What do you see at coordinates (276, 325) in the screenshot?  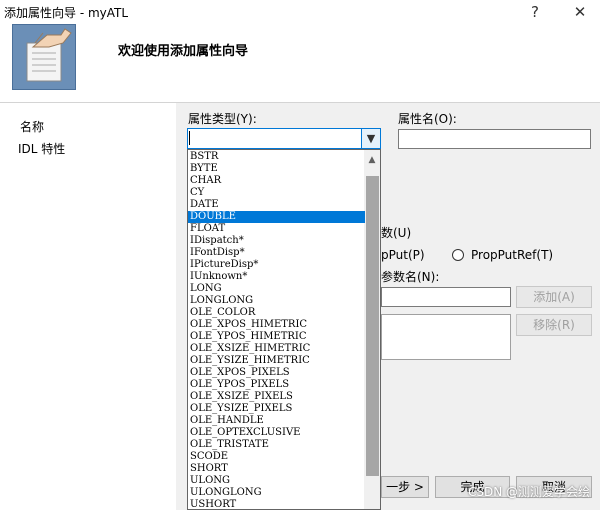 I see `dropdown-option: OLE_XPOS_HIMETRIC` at bounding box center [276, 325].